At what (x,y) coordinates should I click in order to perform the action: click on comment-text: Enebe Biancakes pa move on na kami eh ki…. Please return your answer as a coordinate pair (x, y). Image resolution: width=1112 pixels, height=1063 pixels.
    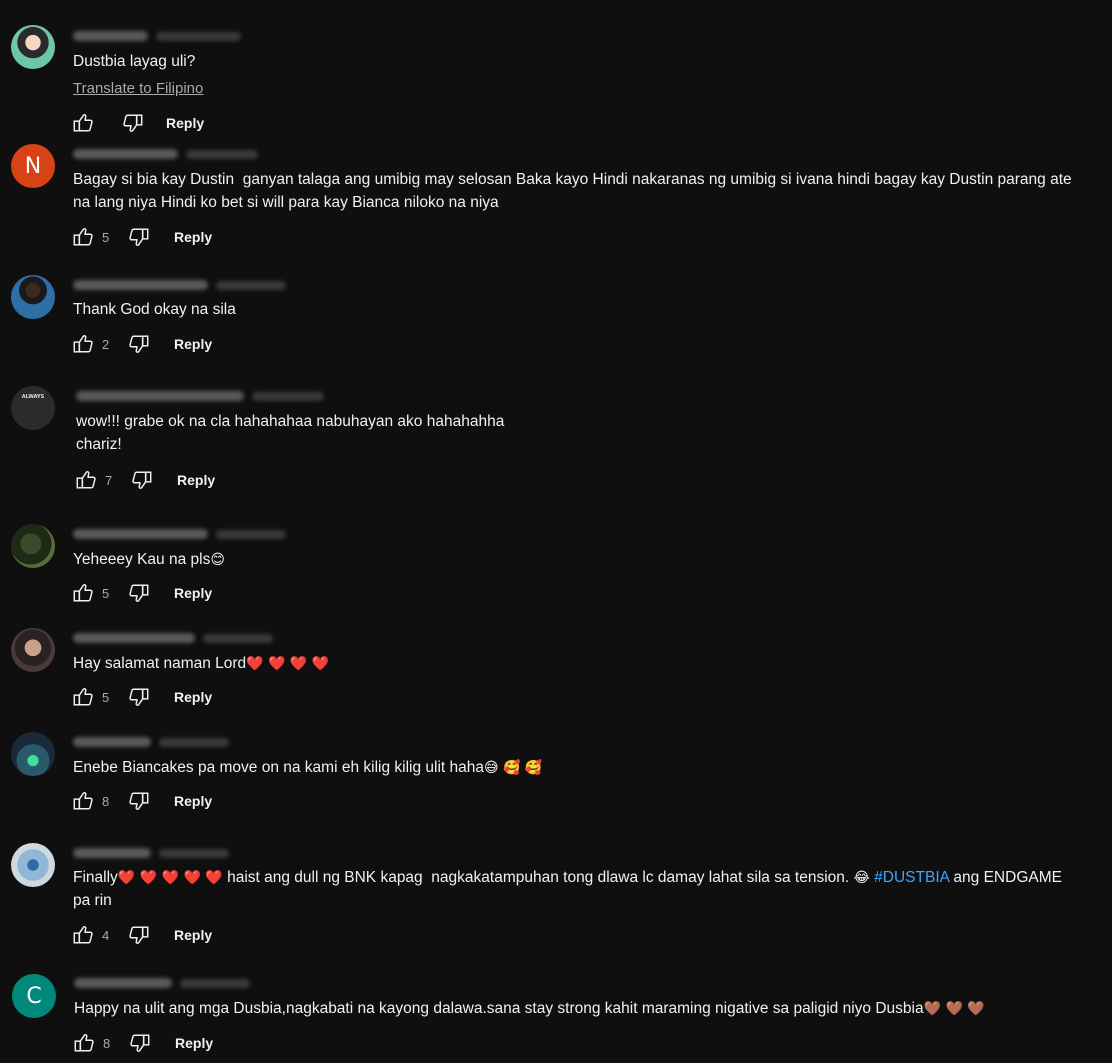
    Looking at the image, I should click on (307, 768).